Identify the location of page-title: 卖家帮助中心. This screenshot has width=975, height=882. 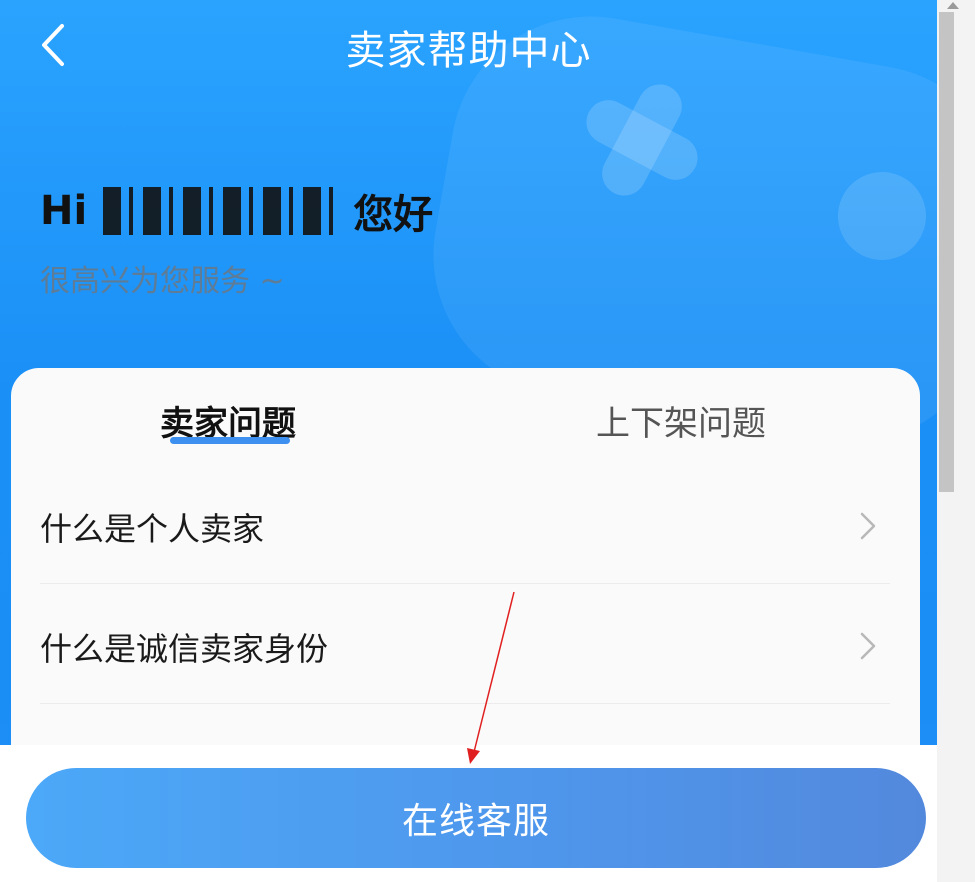
(468, 51).